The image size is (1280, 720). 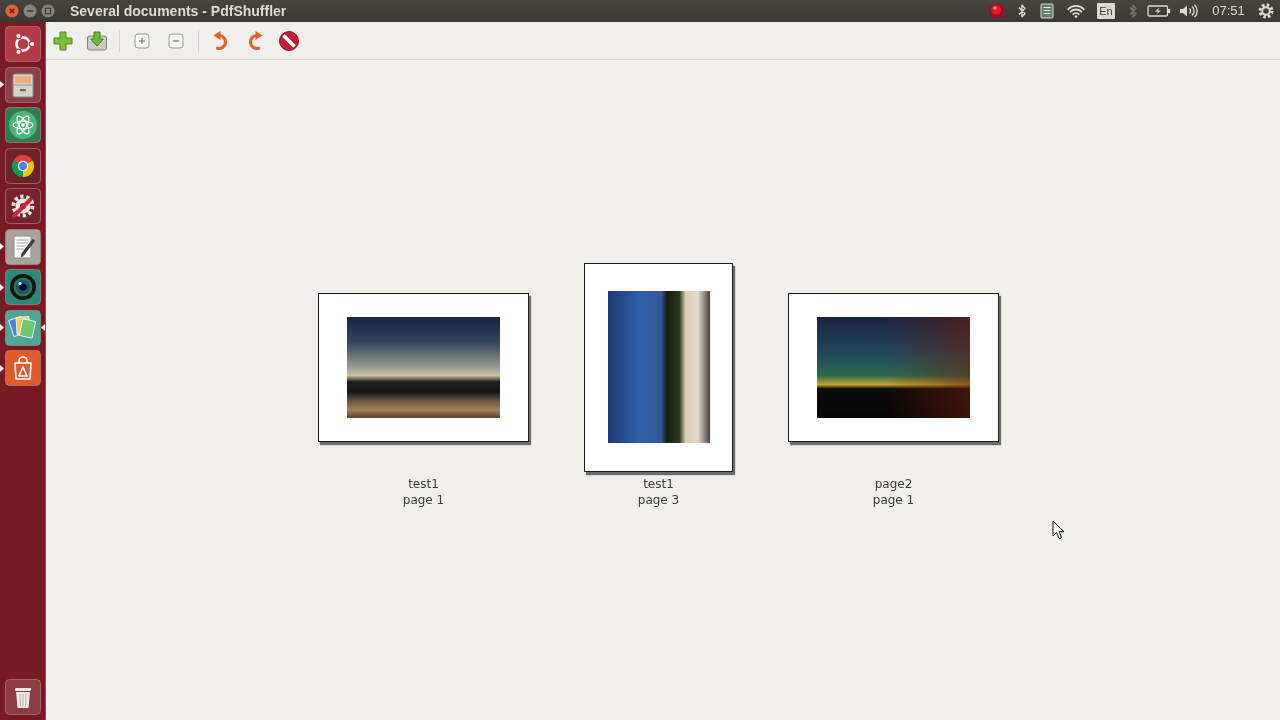 I want to click on atom-icon, so click(x=22, y=125).